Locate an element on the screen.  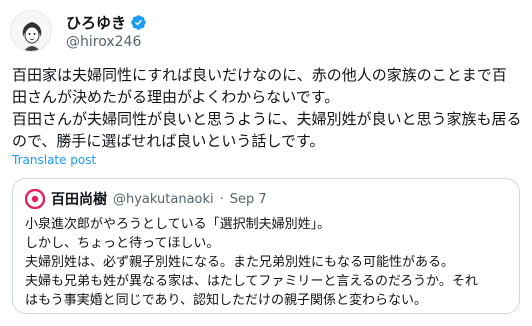
quoted-date: Sep 7 is located at coordinates (248, 199).